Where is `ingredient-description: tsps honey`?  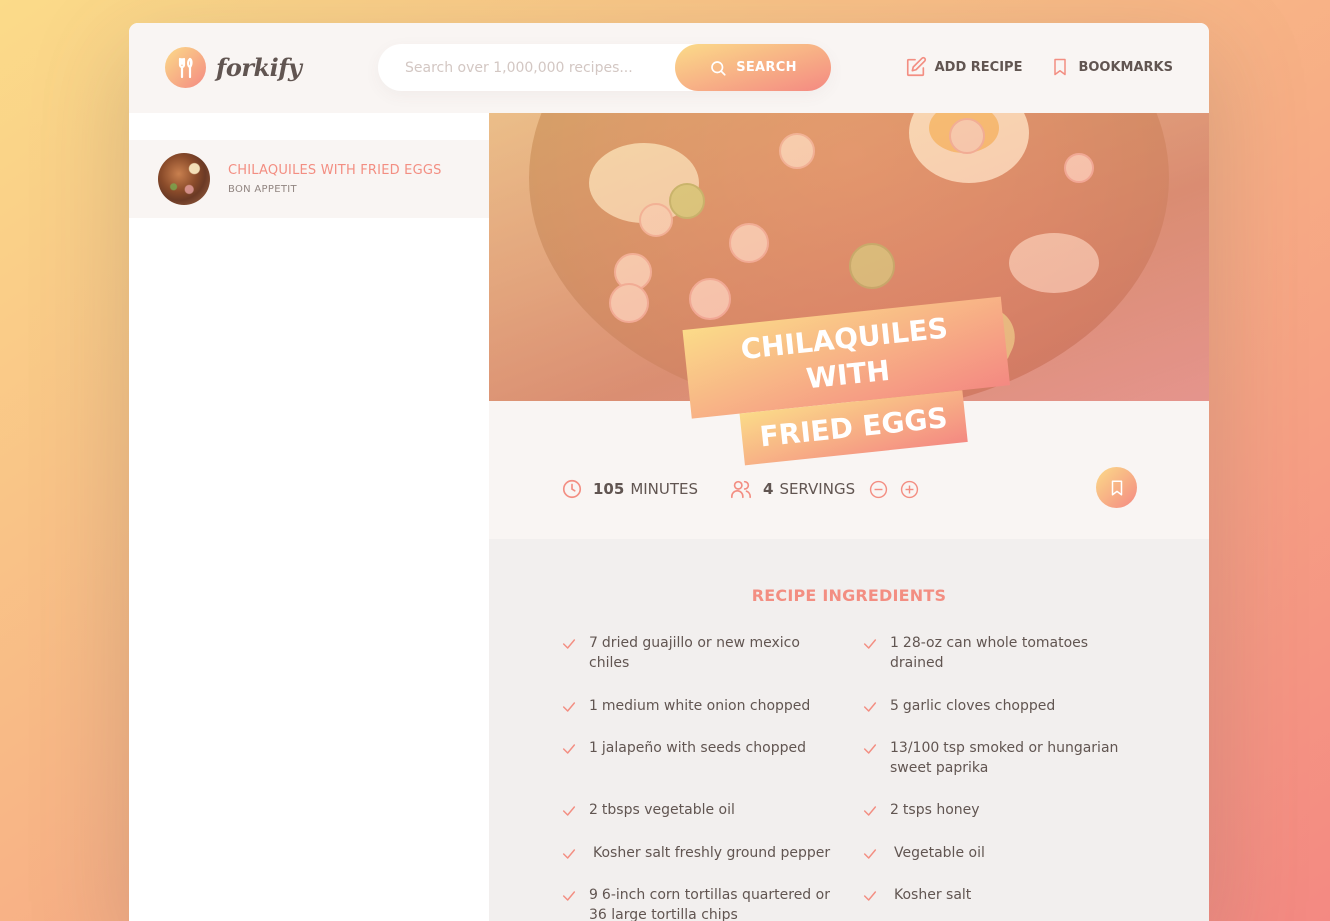
ingredient-description: tsps honey is located at coordinates (941, 810).